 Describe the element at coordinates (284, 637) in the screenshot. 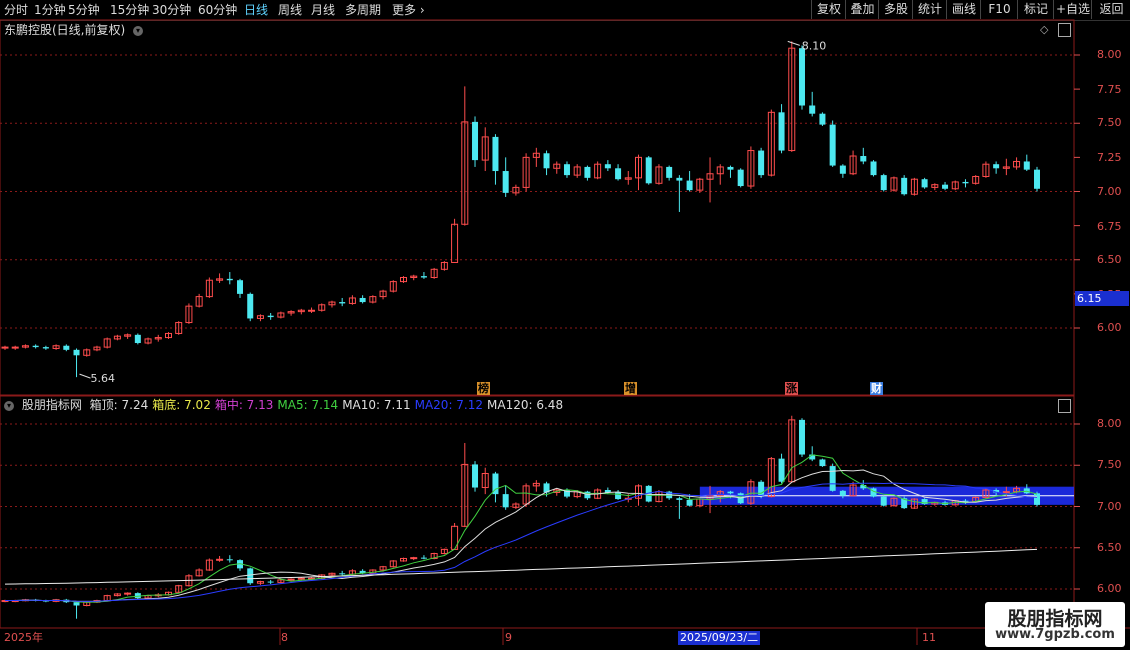

I see `date-label-aug: 8` at that location.